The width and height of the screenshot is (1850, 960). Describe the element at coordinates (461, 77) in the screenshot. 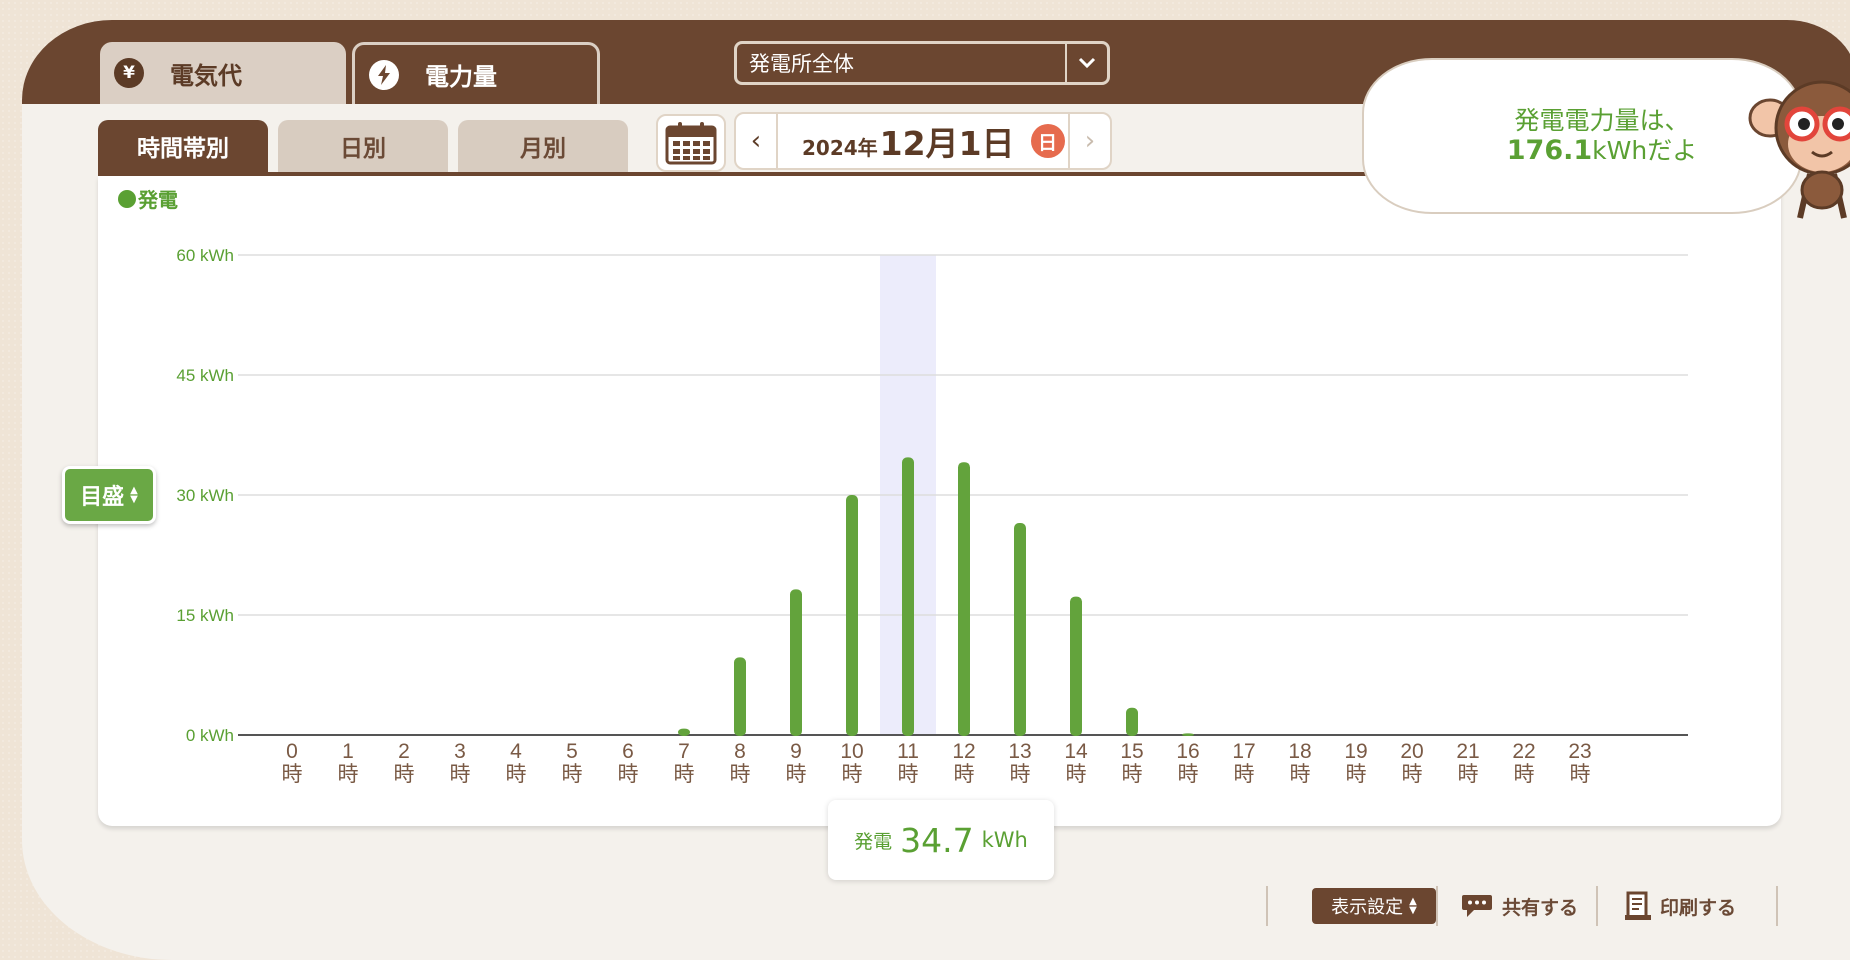

I see `tab-power-amount-label: 電力量` at that location.